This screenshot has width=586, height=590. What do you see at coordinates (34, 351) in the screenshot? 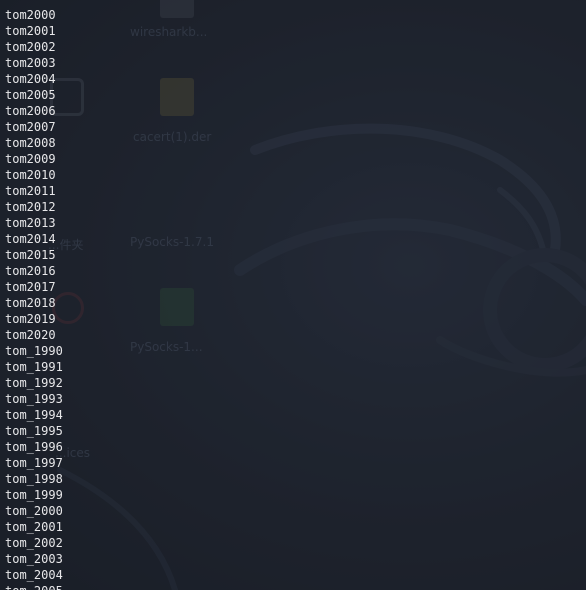
I see `terminal-line: tom_1990` at bounding box center [34, 351].